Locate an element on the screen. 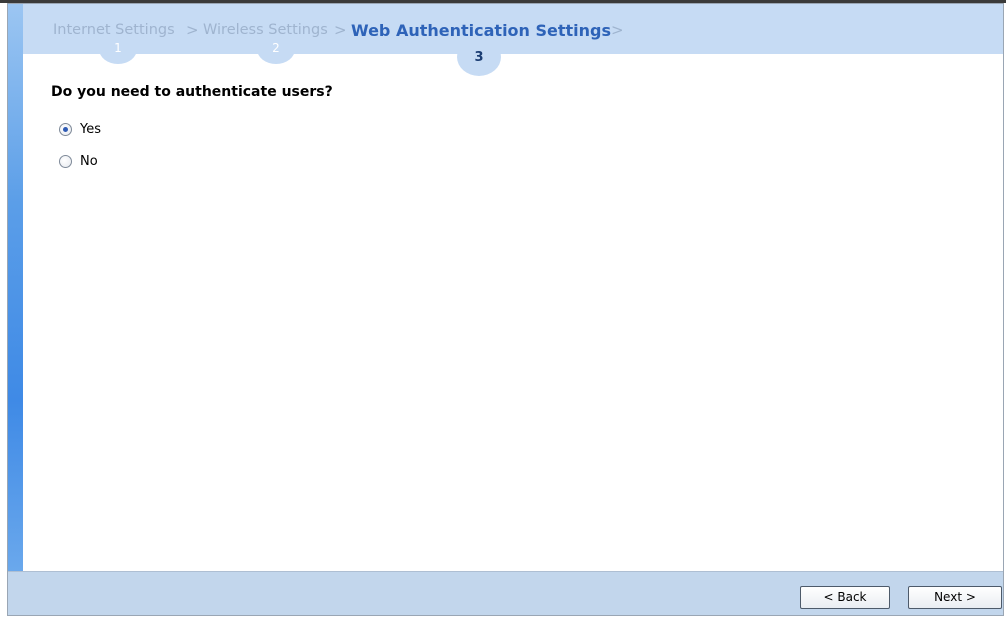 This screenshot has height=618, width=1006. option-no: No is located at coordinates (78, 161).